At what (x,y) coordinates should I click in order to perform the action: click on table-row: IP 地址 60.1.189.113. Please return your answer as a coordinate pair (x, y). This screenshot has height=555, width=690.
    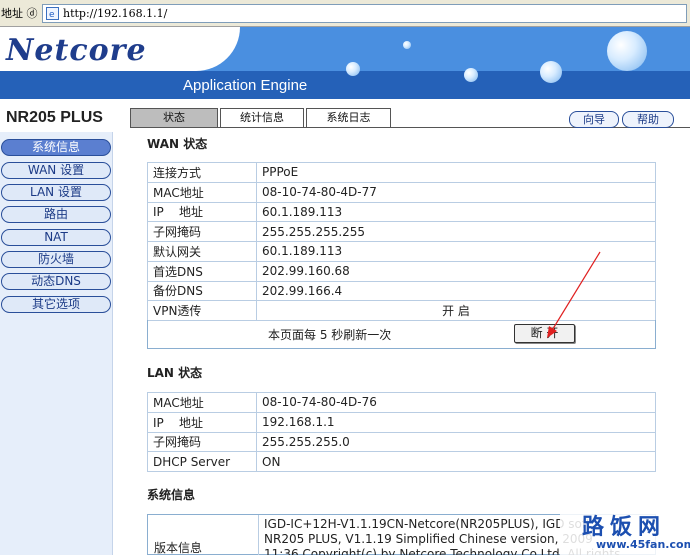
    Looking at the image, I should click on (401, 212).